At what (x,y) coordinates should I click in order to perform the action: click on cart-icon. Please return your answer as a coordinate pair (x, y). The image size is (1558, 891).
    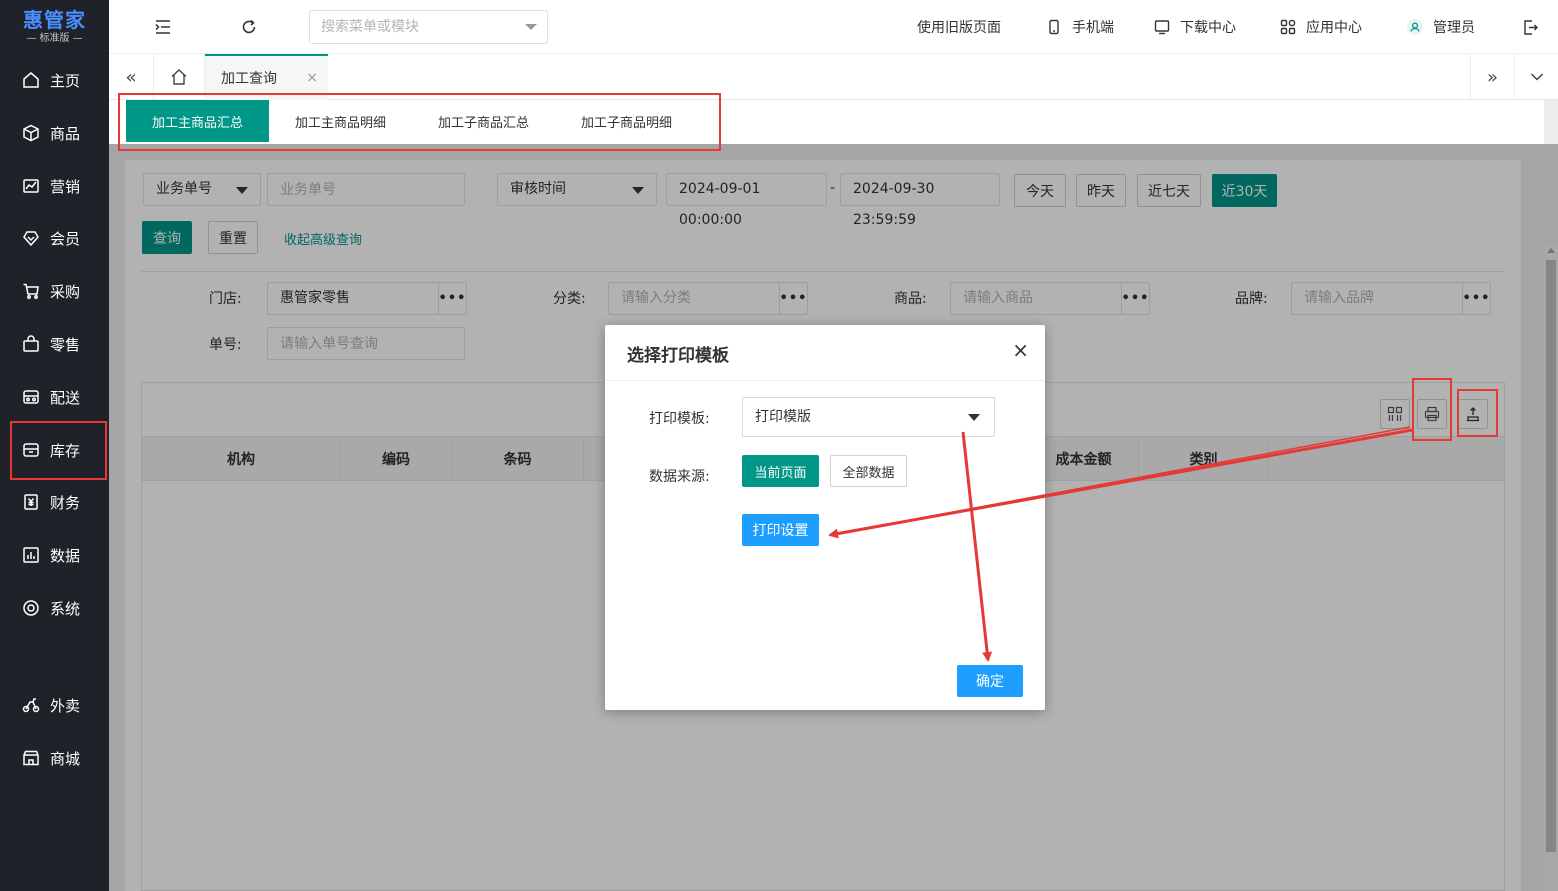
    Looking at the image, I should click on (31, 291).